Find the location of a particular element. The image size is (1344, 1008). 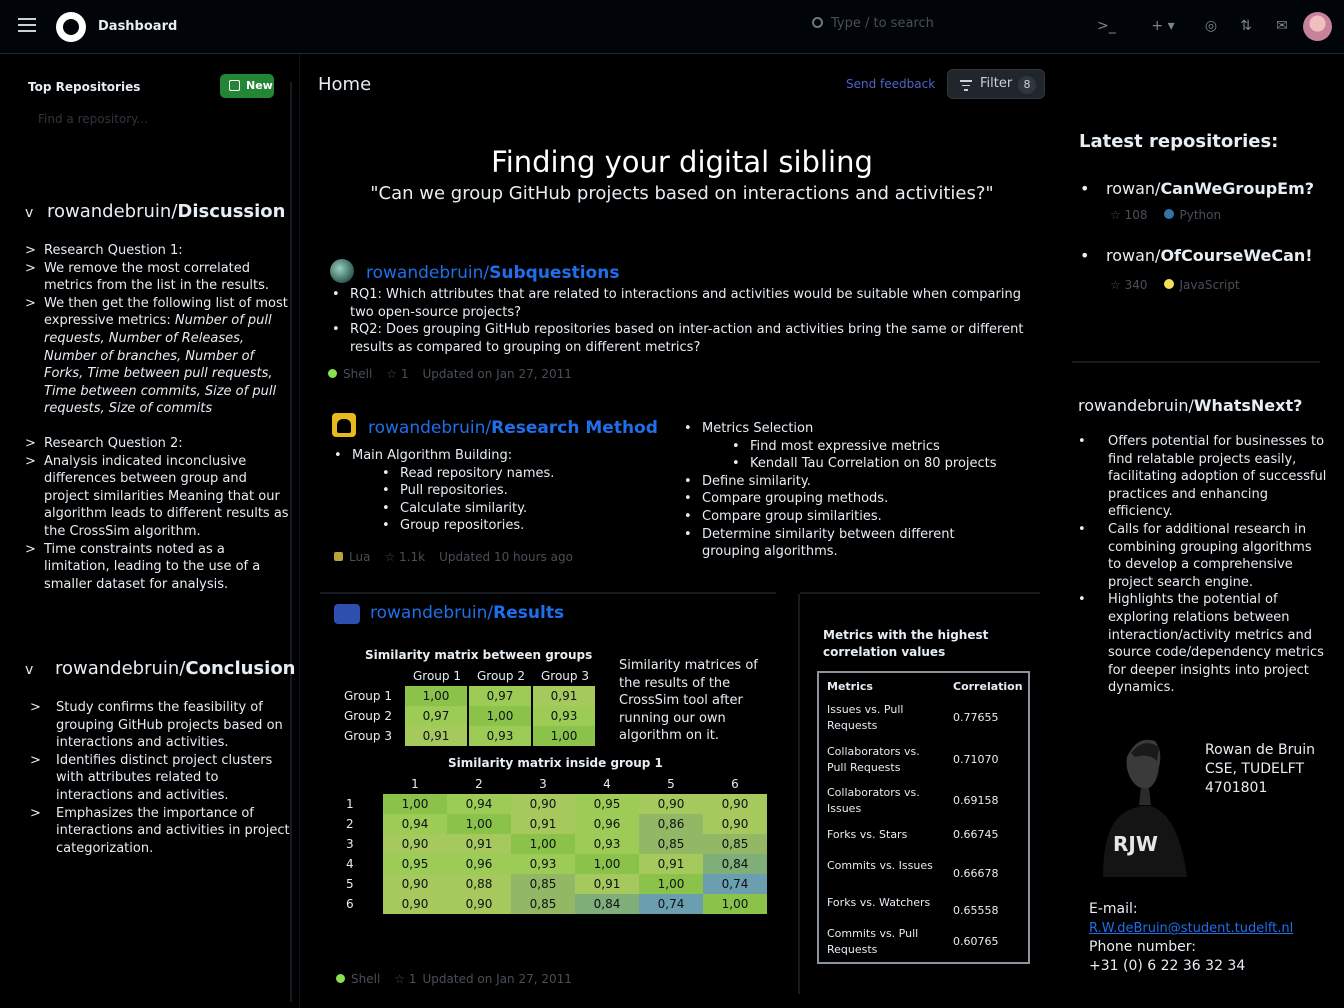

sidebar-scrollbar is located at coordinates (291, 542).